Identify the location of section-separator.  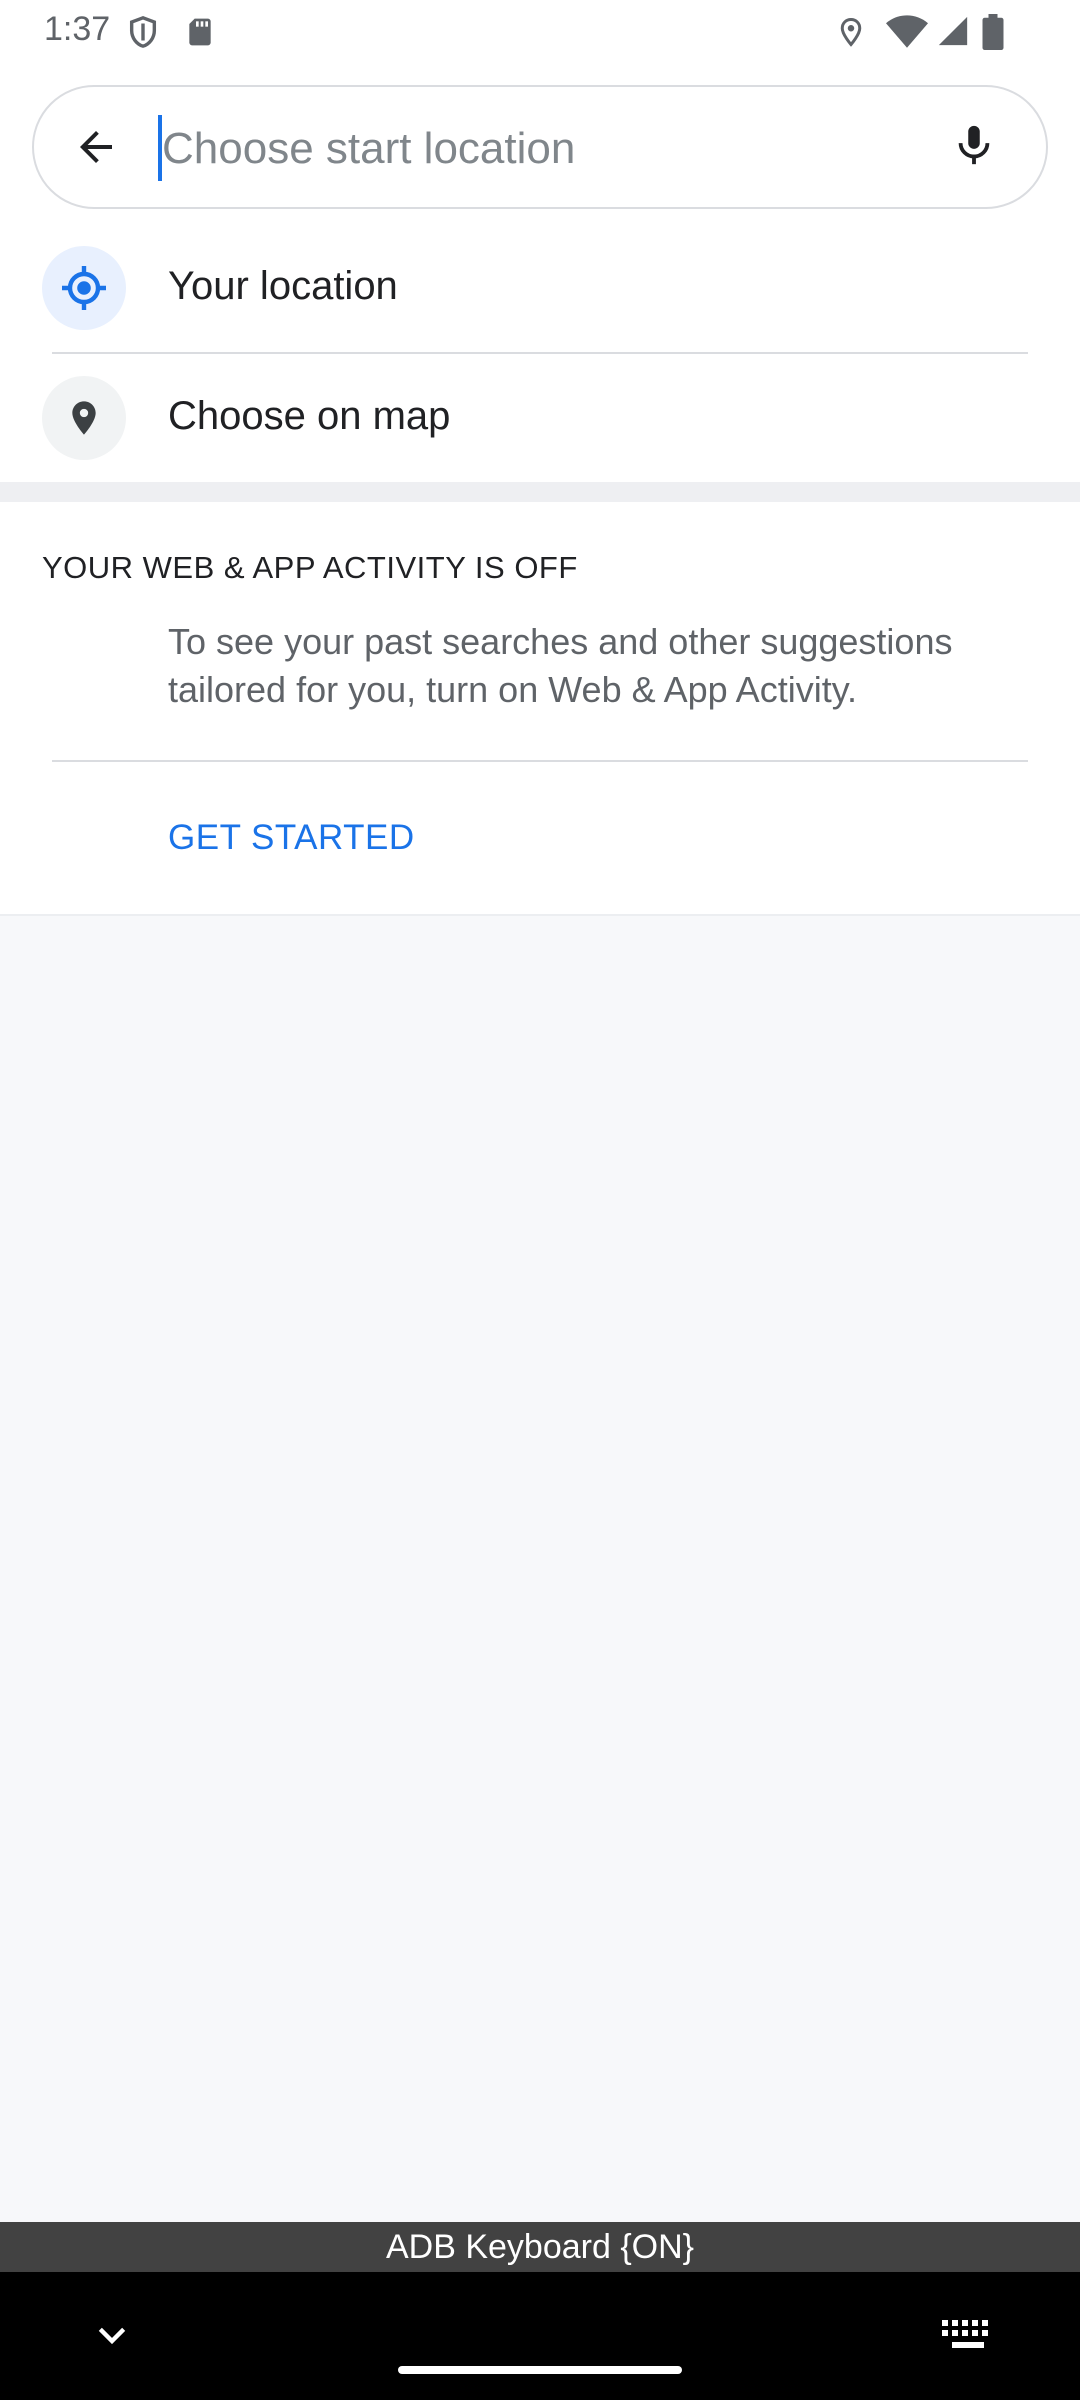
(540, 492).